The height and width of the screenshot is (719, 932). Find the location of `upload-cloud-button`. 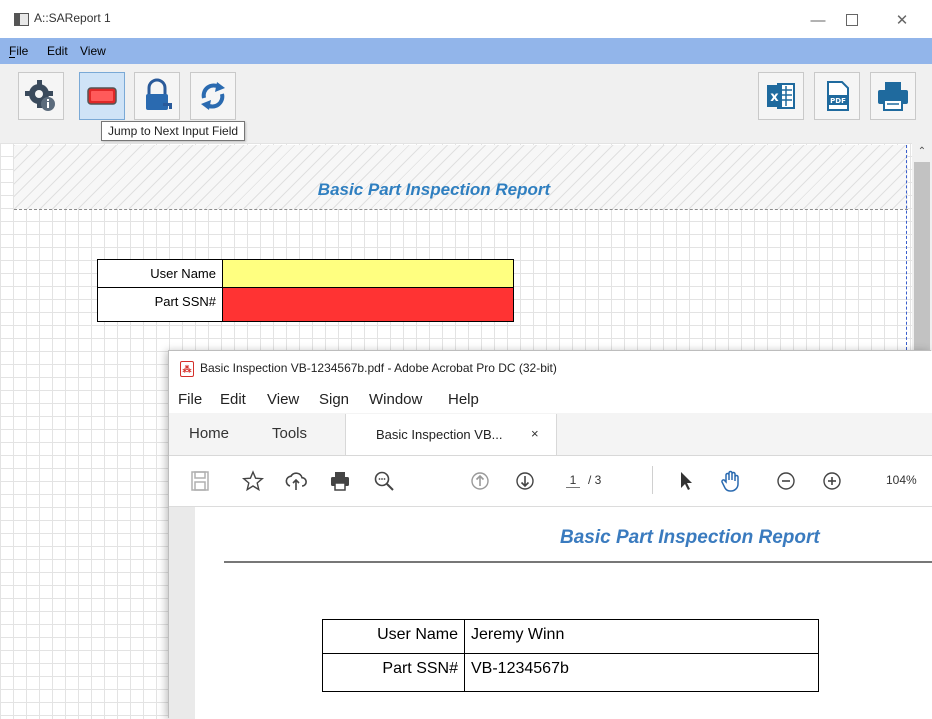

upload-cloud-button is located at coordinates (296, 481).